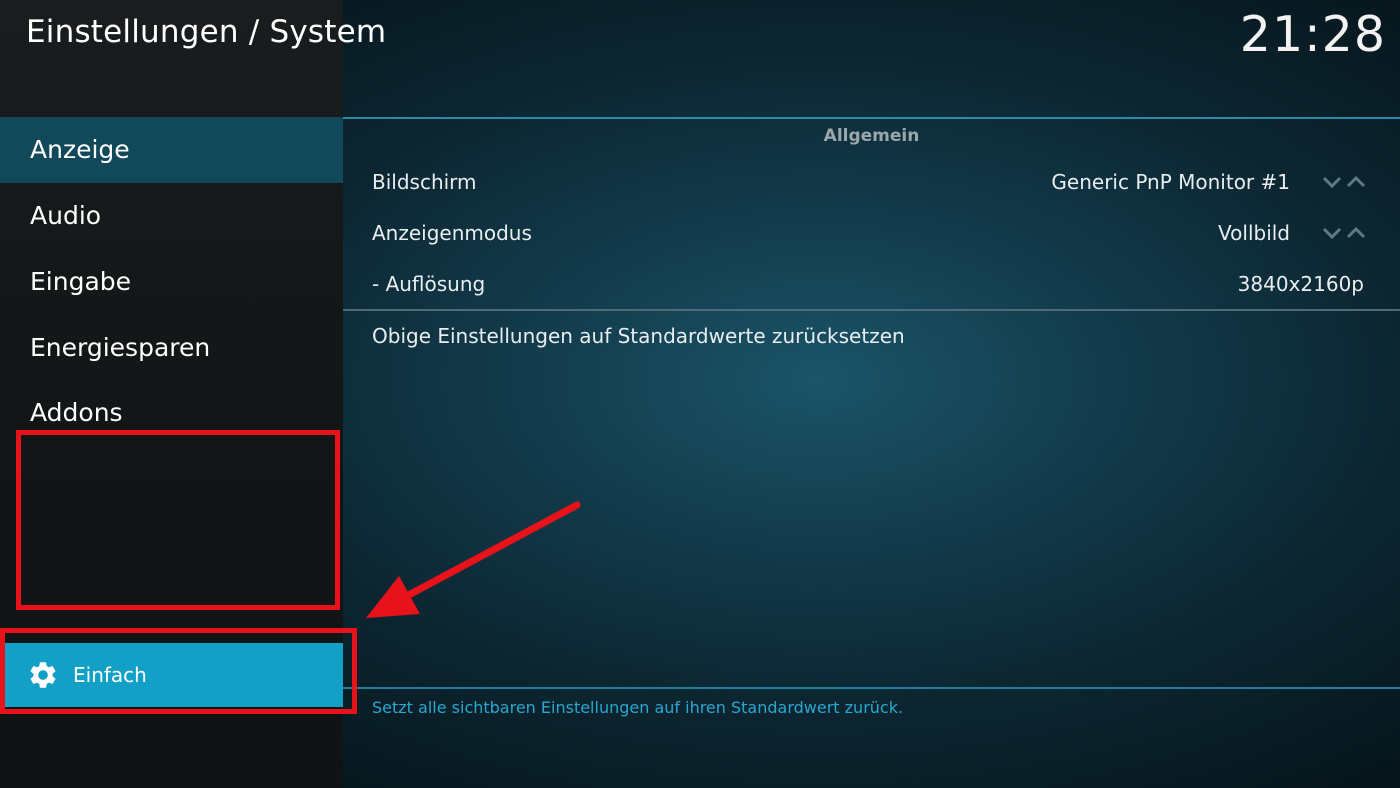 The image size is (1400, 788). Describe the element at coordinates (171, 150) in the screenshot. I see `sidebar-item-anzeige: Anzeige` at that location.